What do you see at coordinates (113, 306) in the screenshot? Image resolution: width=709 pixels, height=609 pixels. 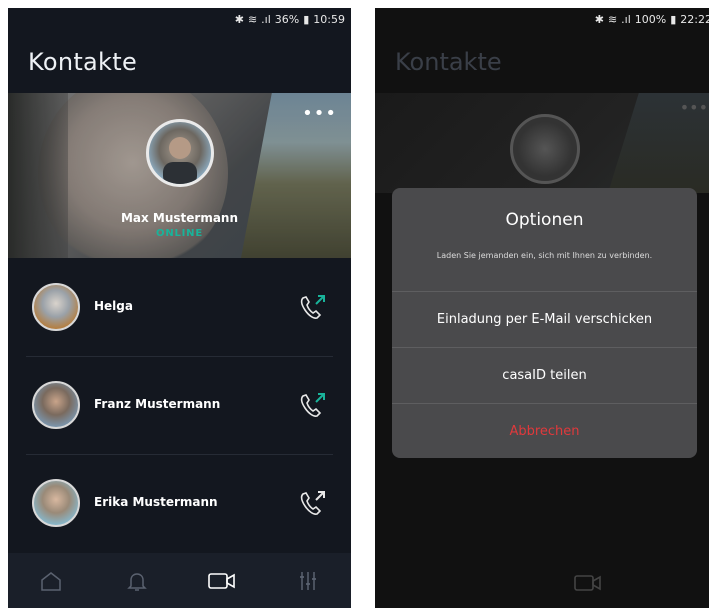 I see `contact-name: Helga` at bounding box center [113, 306].